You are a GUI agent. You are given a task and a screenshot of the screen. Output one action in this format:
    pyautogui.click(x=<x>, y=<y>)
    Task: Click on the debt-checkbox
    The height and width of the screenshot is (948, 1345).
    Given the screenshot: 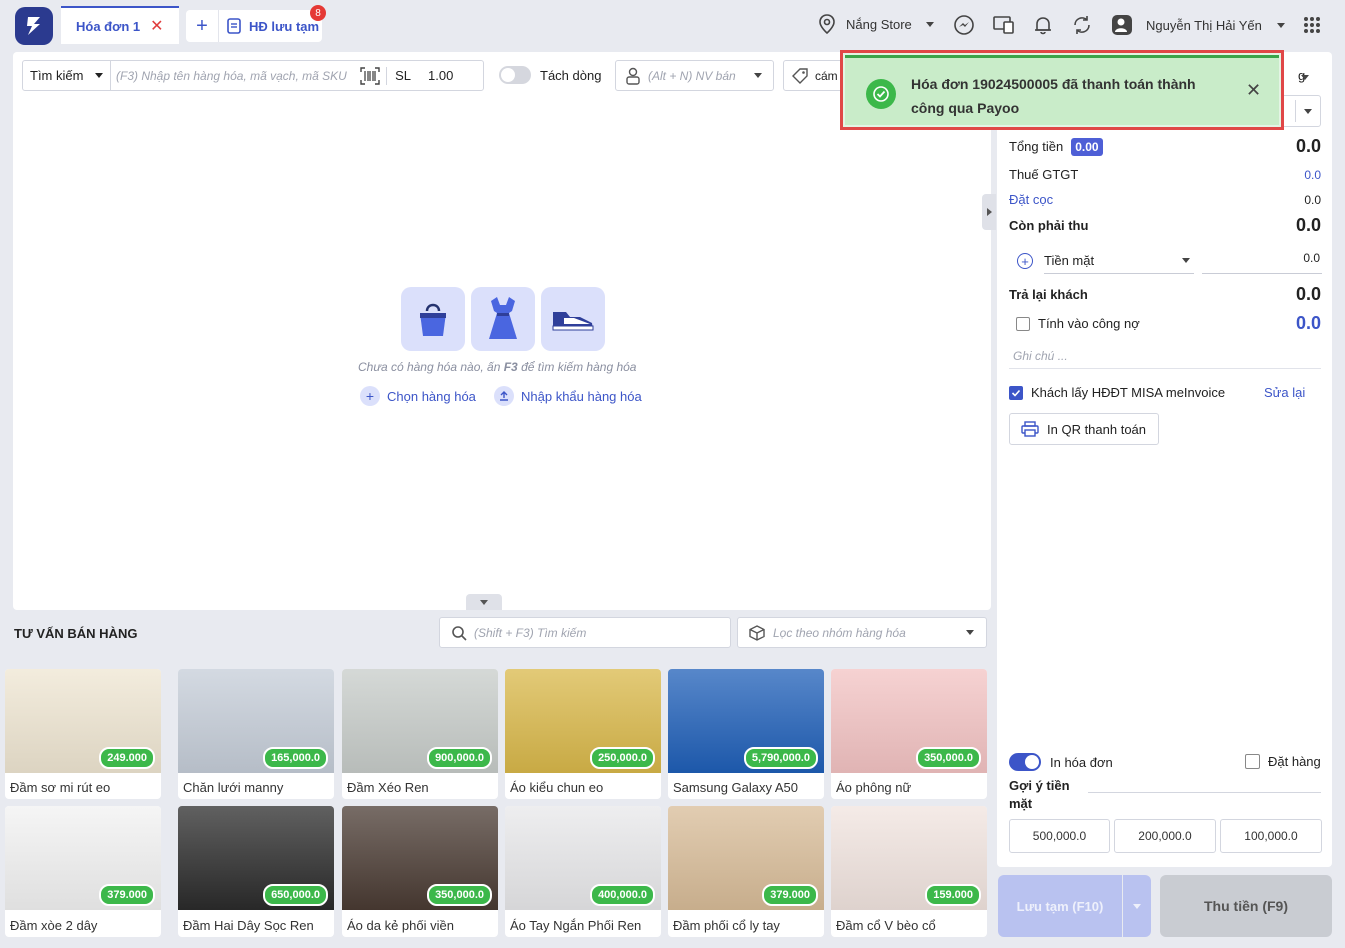 What is the action you would take?
    pyautogui.click(x=1023, y=323)
    